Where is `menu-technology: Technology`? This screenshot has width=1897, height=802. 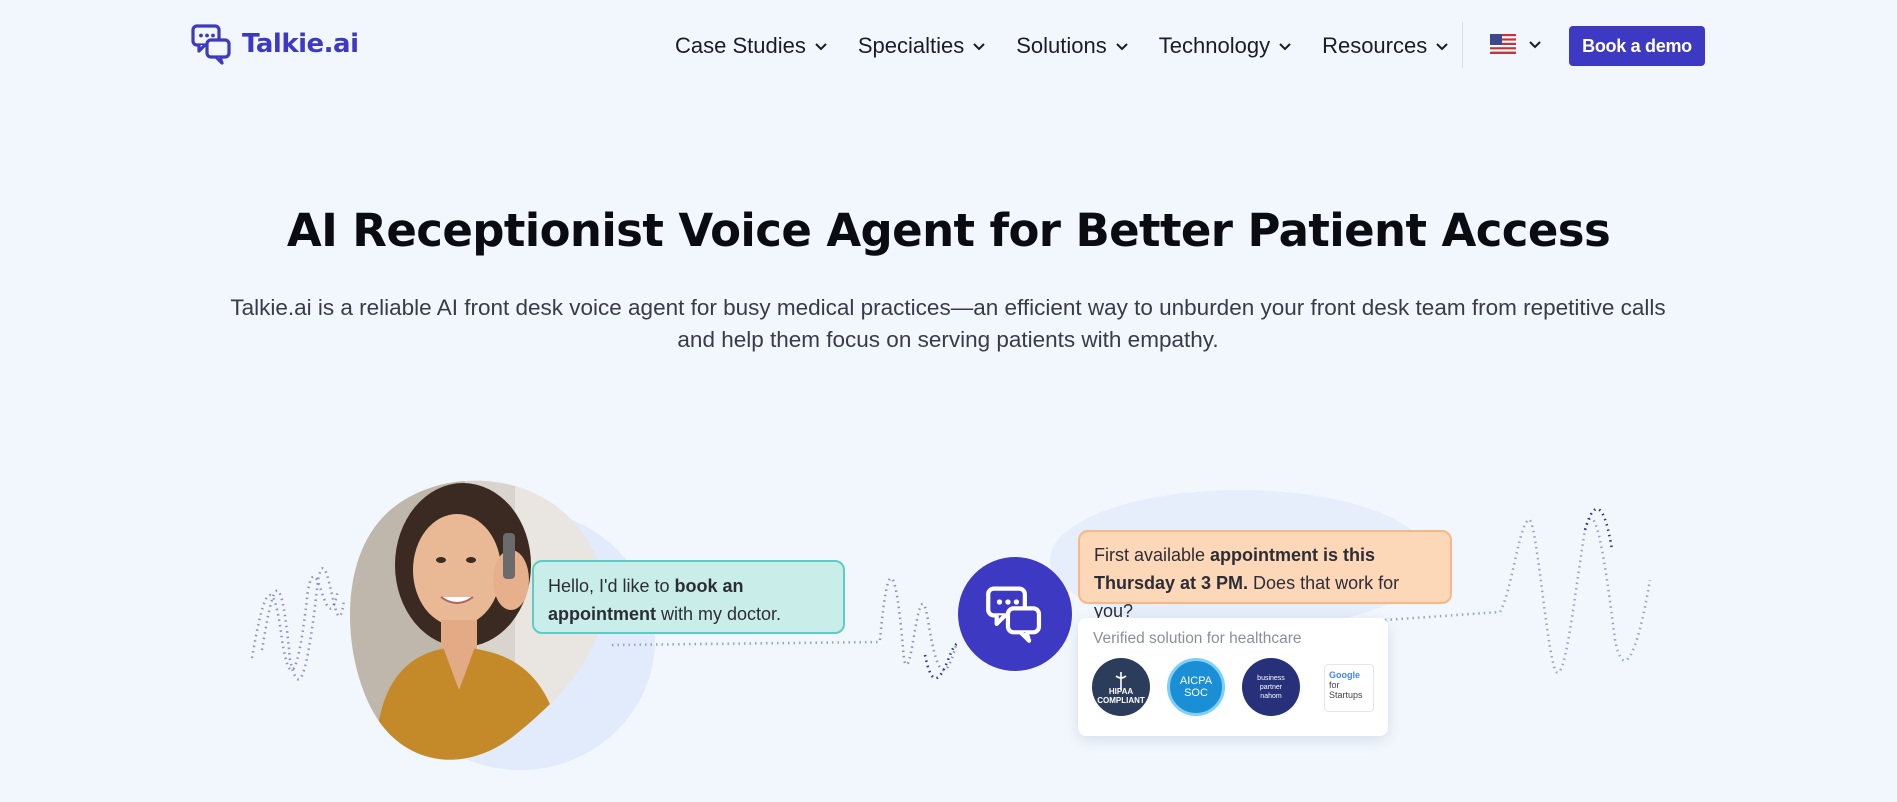 menu-technology: Technology is located at coordinates (1225, 46).